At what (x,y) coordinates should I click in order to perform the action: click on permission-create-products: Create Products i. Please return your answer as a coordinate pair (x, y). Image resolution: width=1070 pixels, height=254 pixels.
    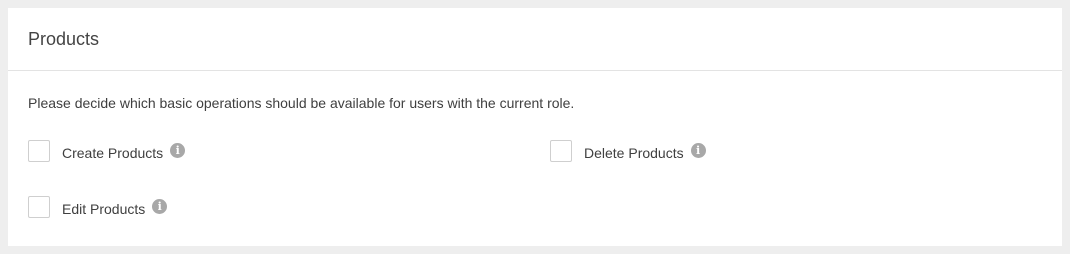
    Looking at the image, I should click on (107, 151).